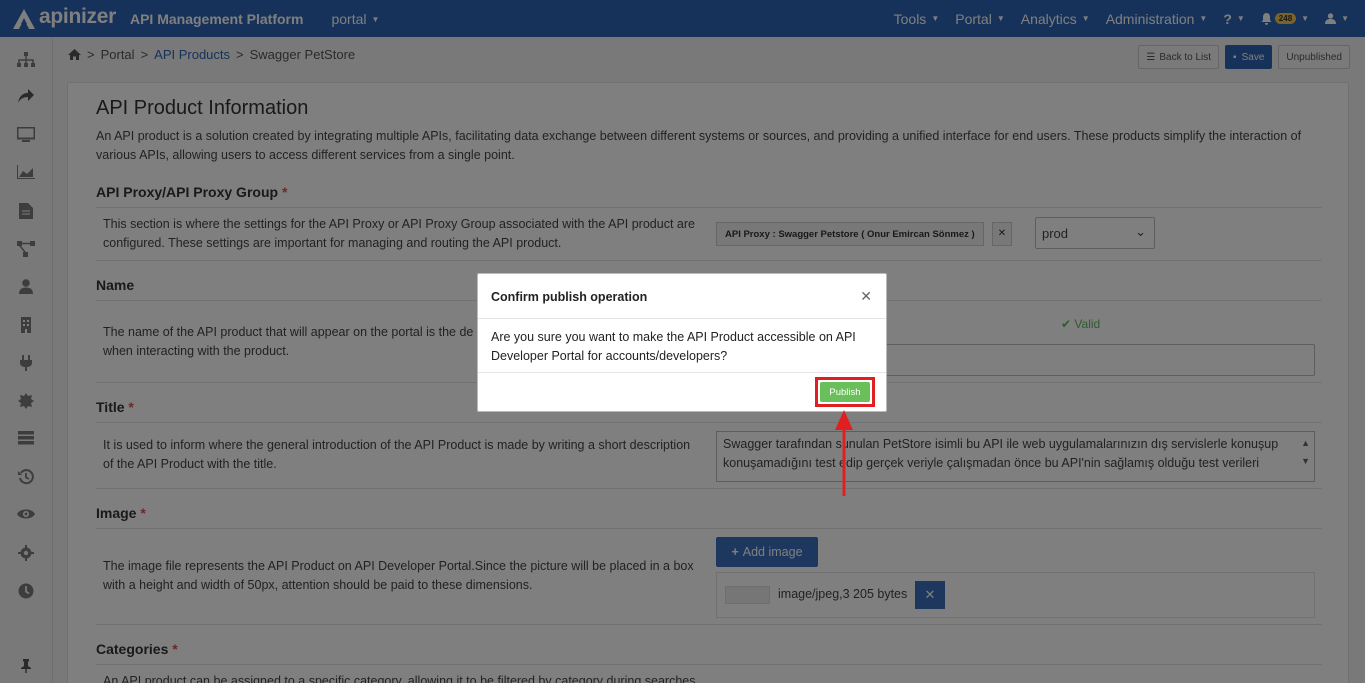 Image resolution: width=1365 pixels, height=683 pixels. I want to click on highlight-box, so click(845, 392).